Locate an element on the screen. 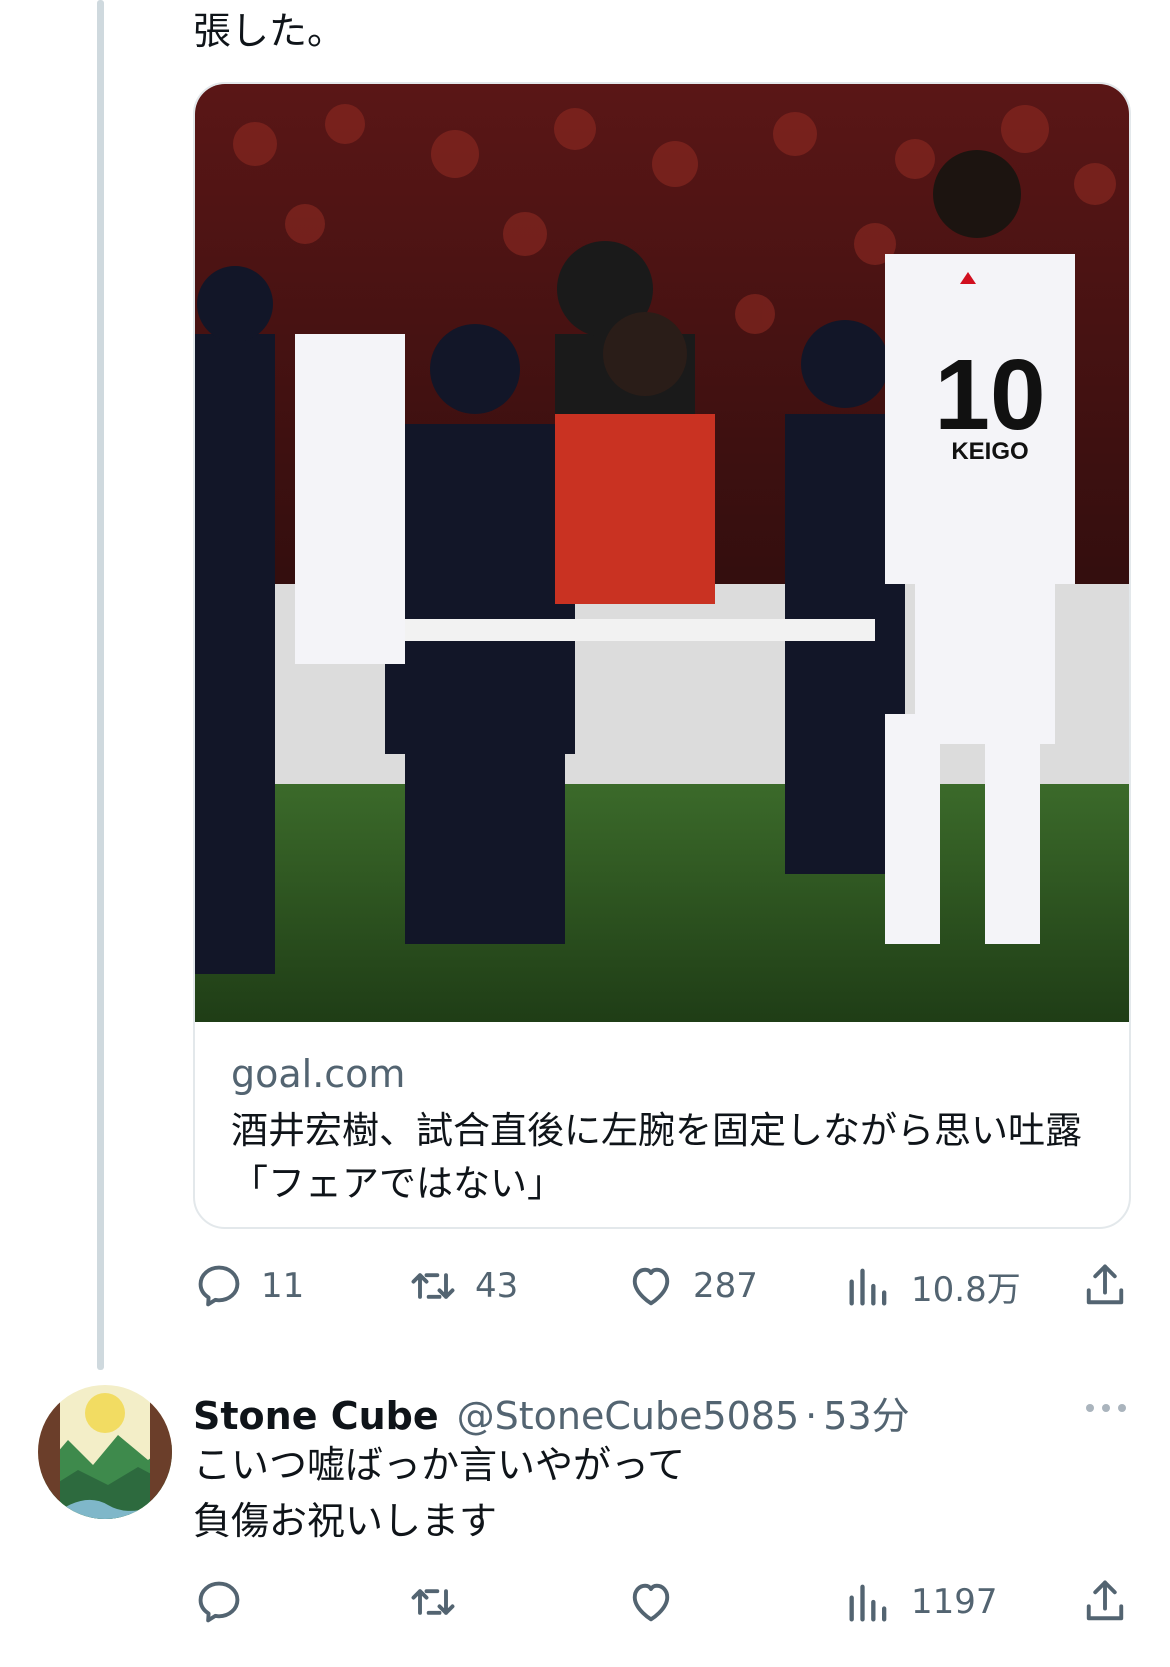  reply-line-1: こいつ嘘ばっか言いやがって is located at coordinates (439, 1465).